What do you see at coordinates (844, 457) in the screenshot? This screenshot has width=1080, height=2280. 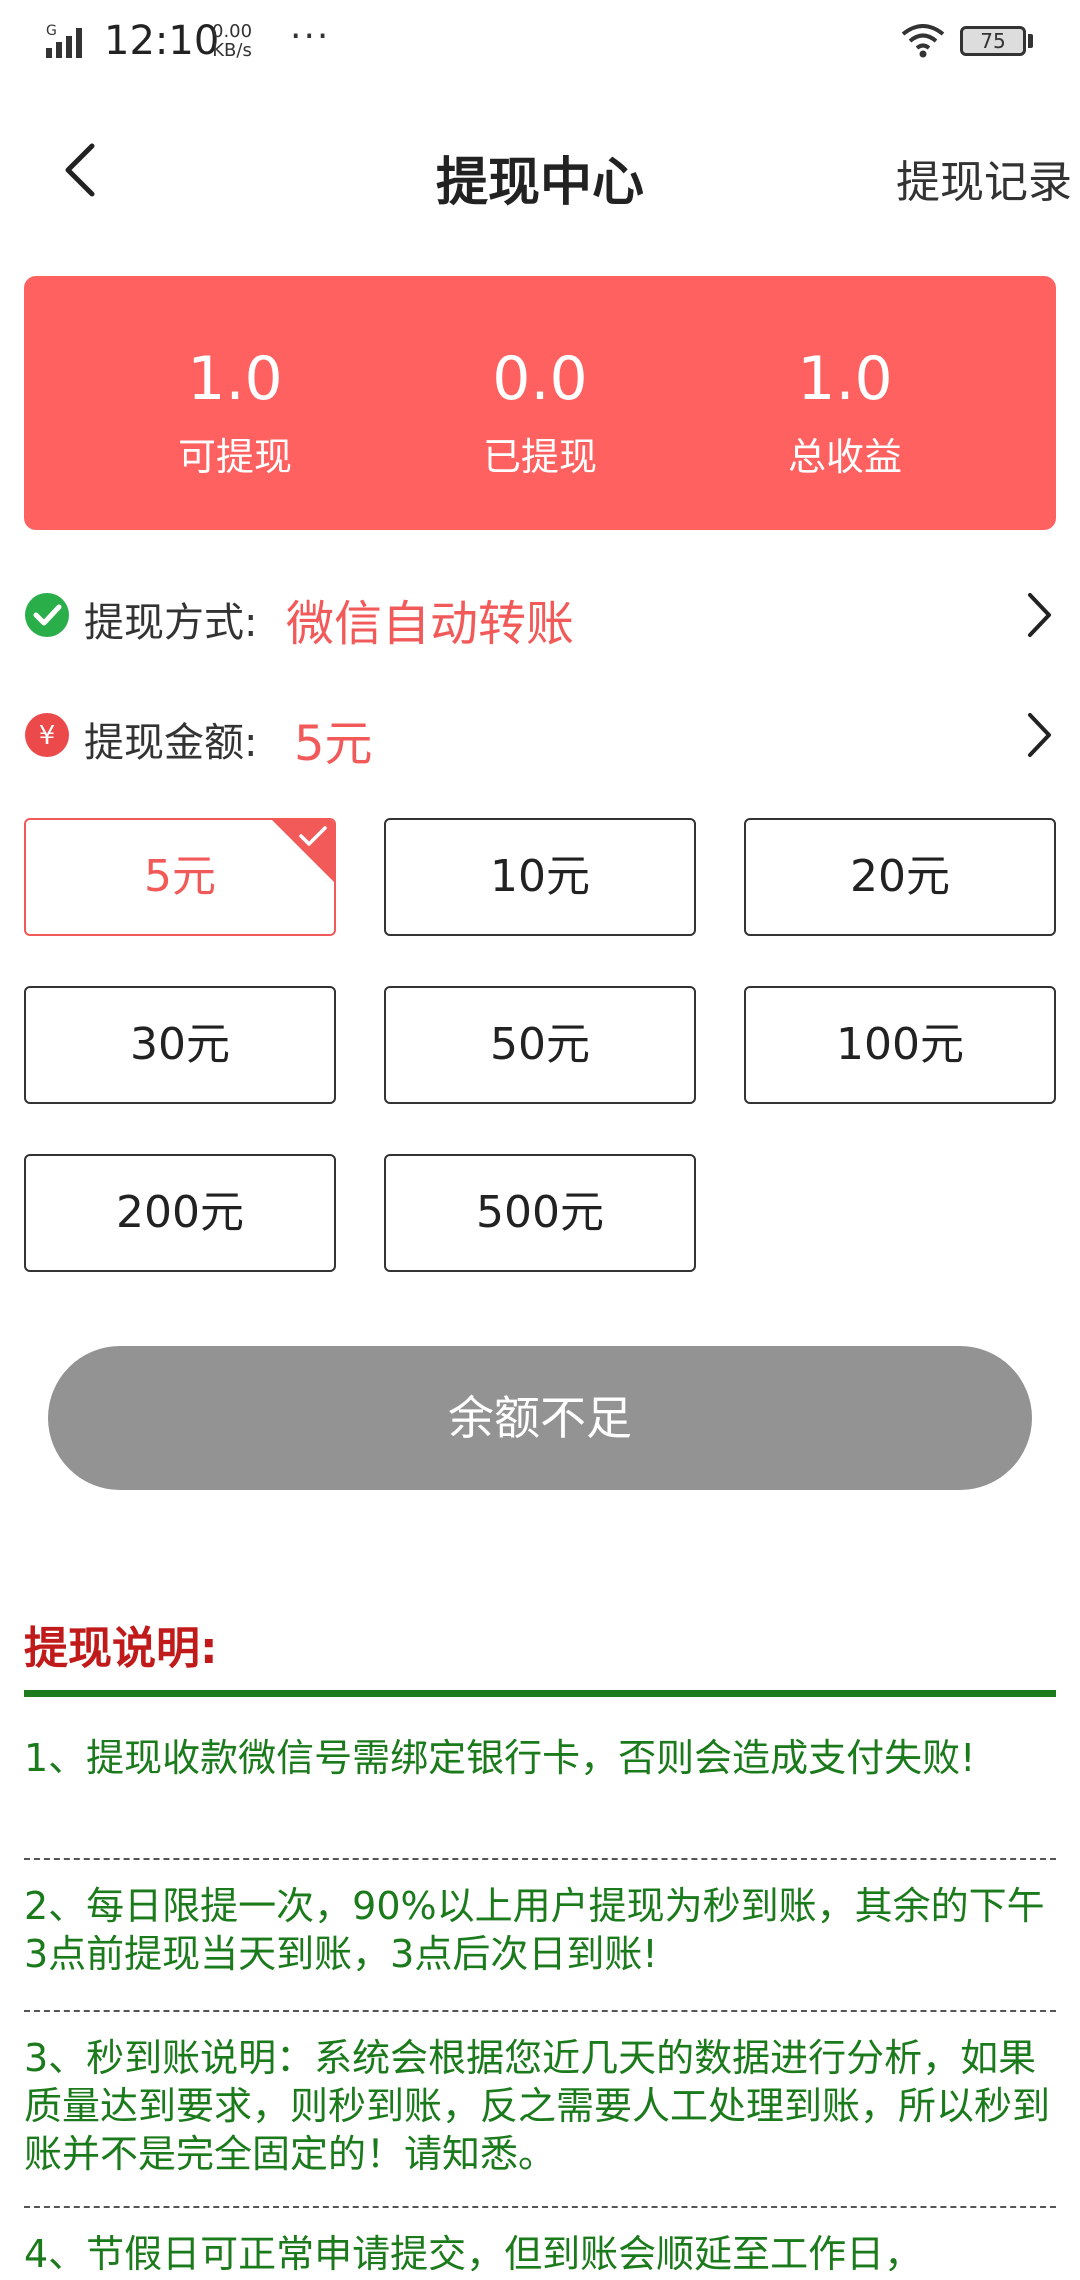 I see `stat-total-label: 总收益` at bounding box center [844, 457].